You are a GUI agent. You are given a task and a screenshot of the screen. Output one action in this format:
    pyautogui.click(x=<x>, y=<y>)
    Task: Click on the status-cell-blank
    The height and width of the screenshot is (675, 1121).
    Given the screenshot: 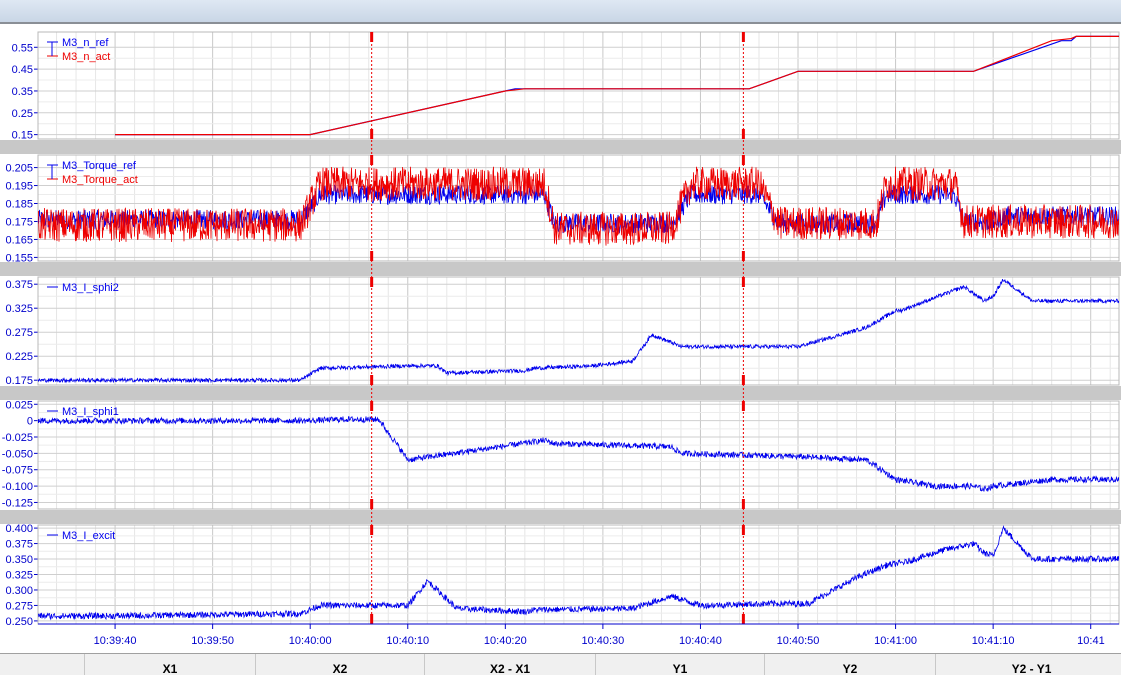 What is the action you would take?
    pyautogui.click(x=42, y=664)
    